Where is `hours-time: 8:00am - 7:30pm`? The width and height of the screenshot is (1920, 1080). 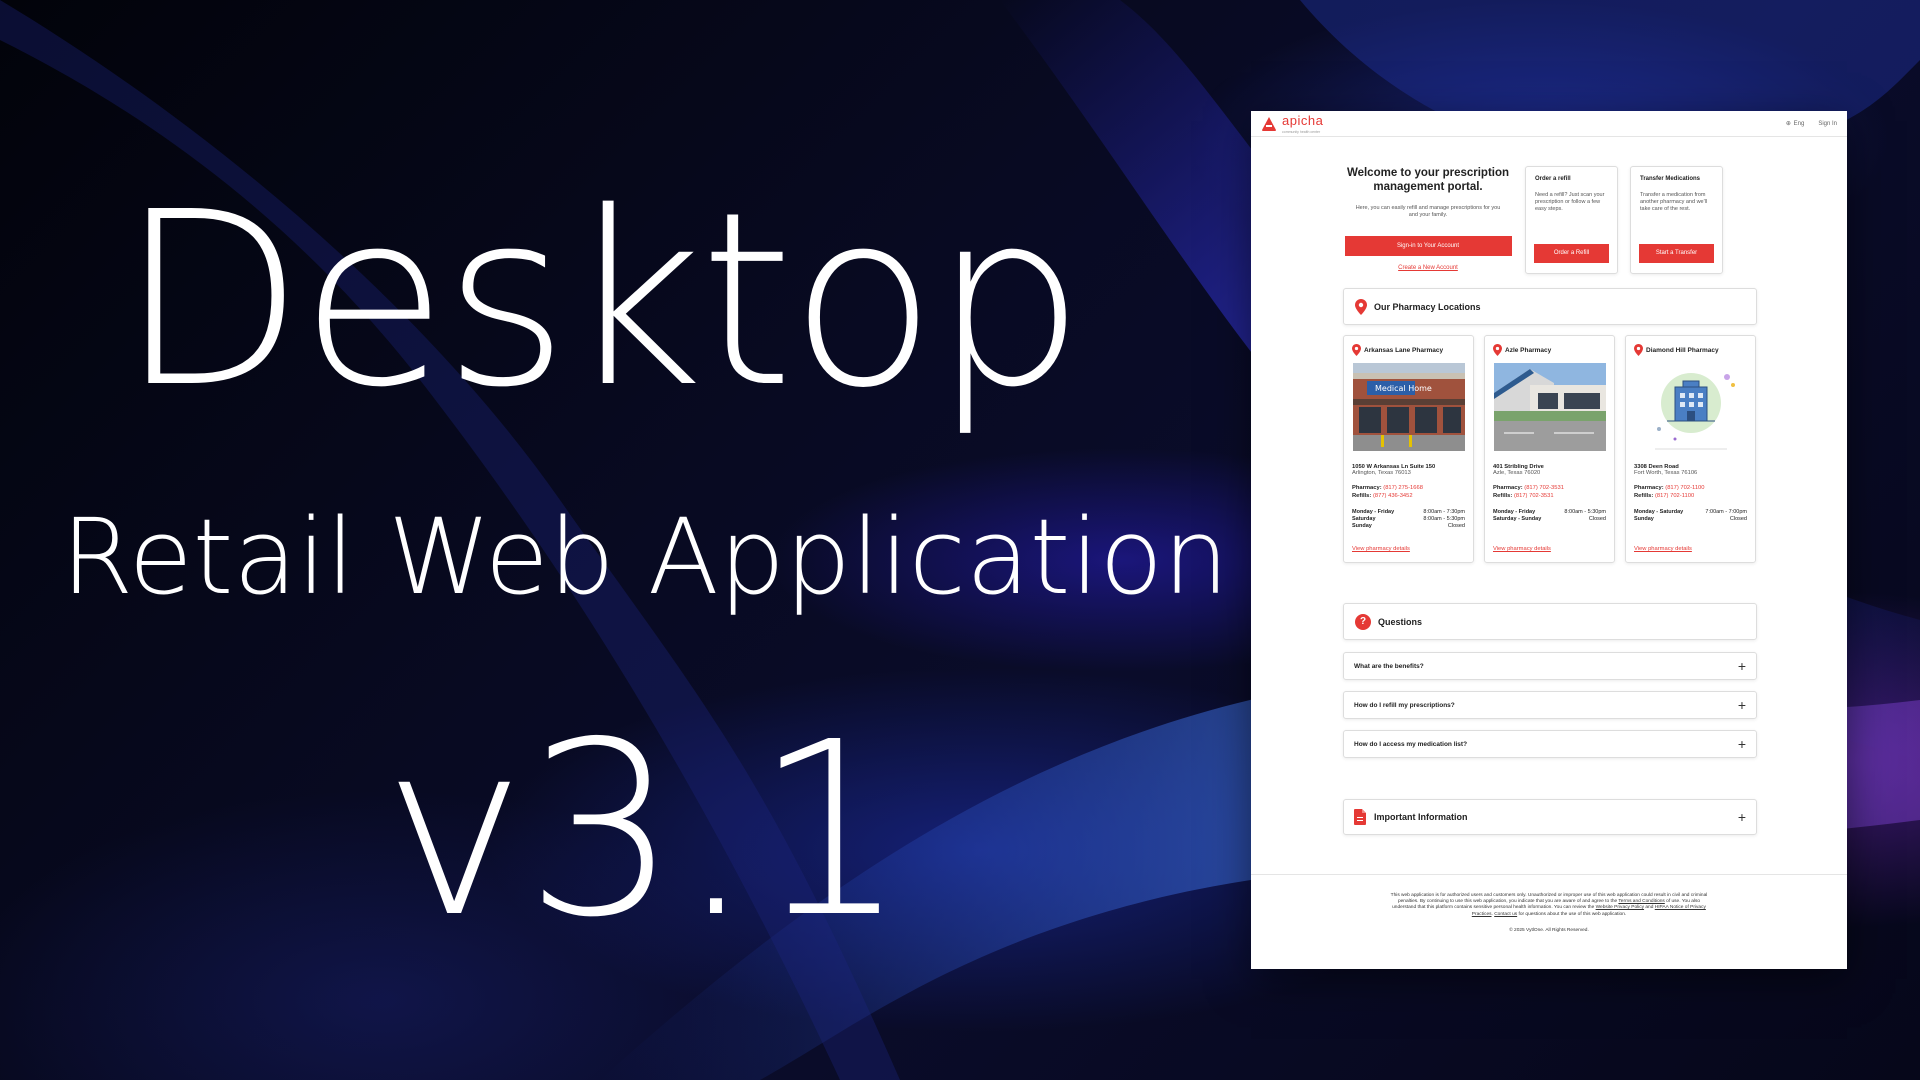
hours-time: 8:00am - 7:30pm is located at coordinates (1444, 511).